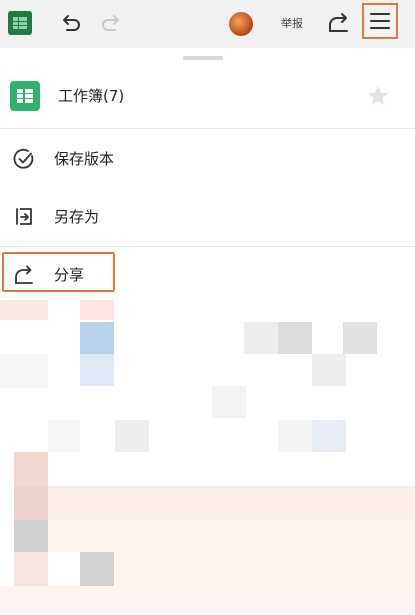  I want to click on sheet-drag-handle, so click(203, 58).